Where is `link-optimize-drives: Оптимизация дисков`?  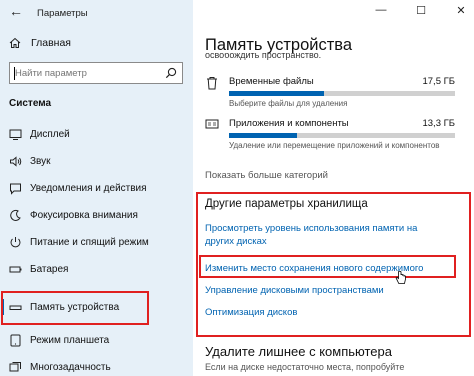 link-optimize-drives: Оптимизация дисков is located at coordinates (251, 312).